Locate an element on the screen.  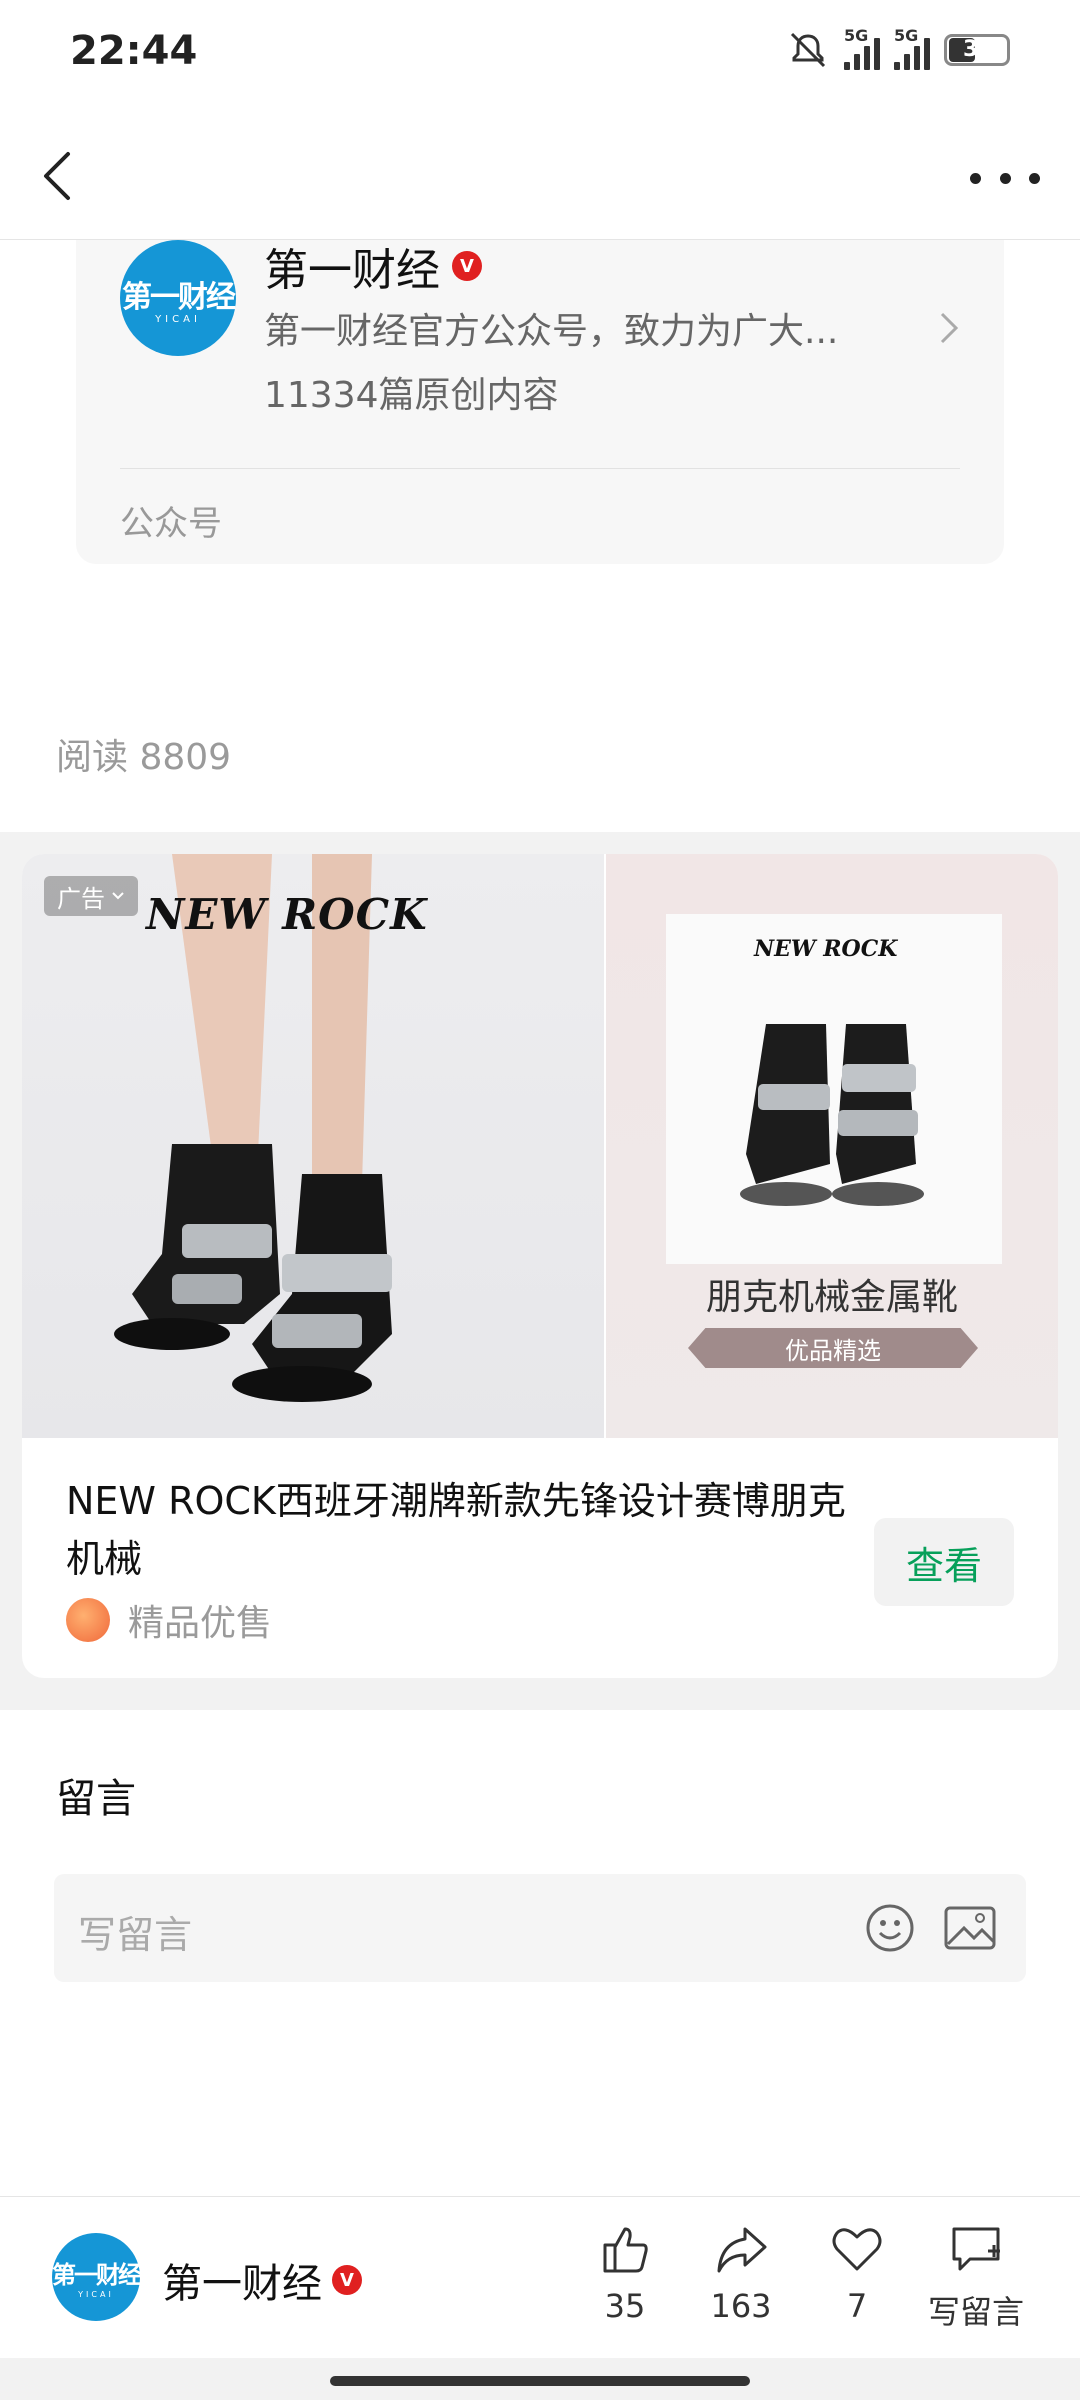
account-type: 公众号 is located at coordinates (171, 524).